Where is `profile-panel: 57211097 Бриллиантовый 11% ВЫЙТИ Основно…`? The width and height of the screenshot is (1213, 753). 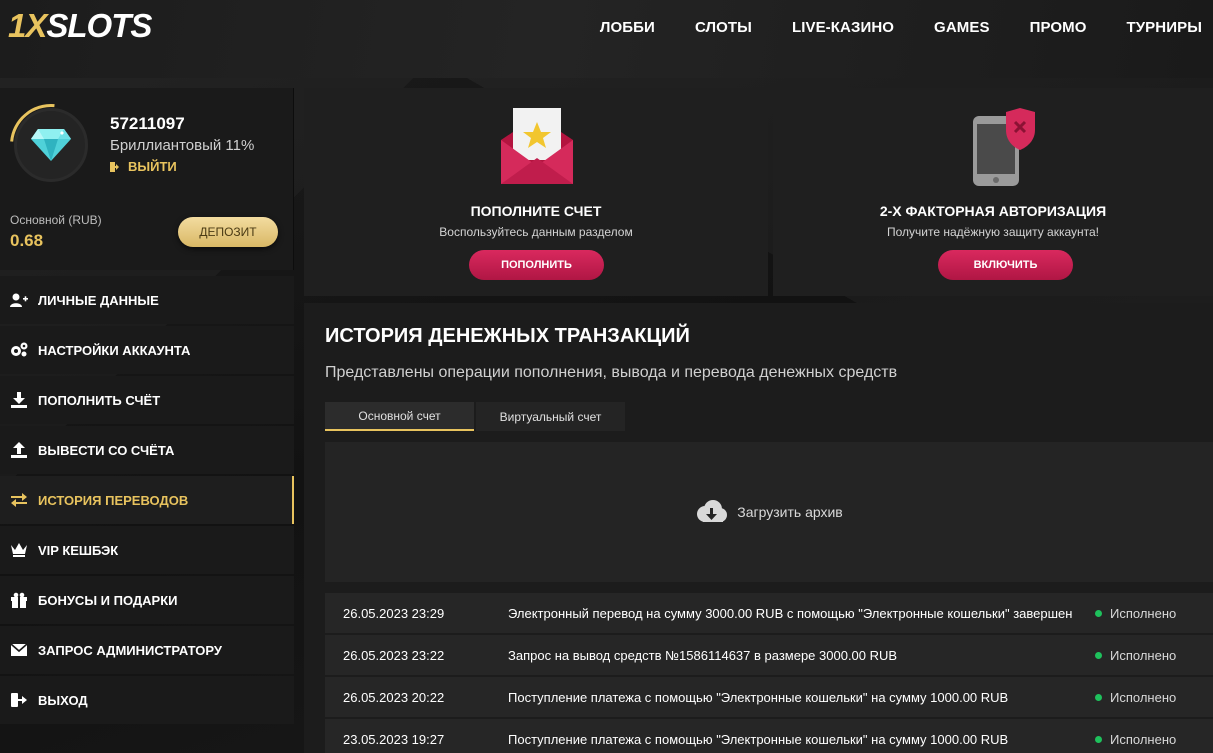
profile-panel: 57211097 Бриллиантовый 11% ВЫЙТИ Основно… is located at coordinates (147, 178).